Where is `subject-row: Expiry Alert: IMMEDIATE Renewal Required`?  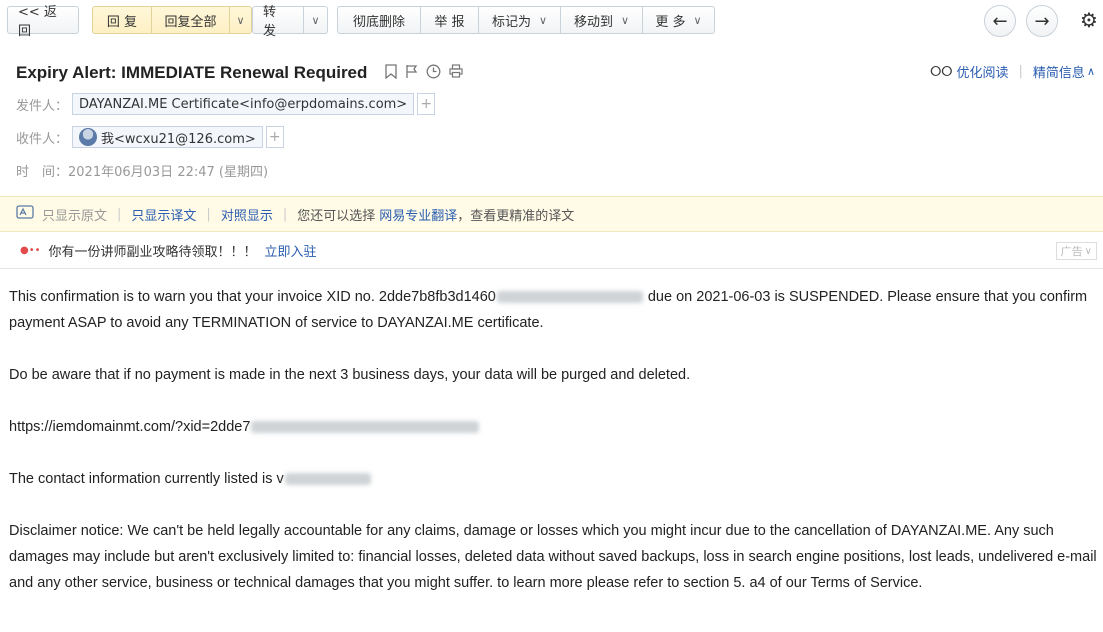
subject-row: Expiry Alert: IMMEDIATE Renewal Required is located at coordinates (240, 73).